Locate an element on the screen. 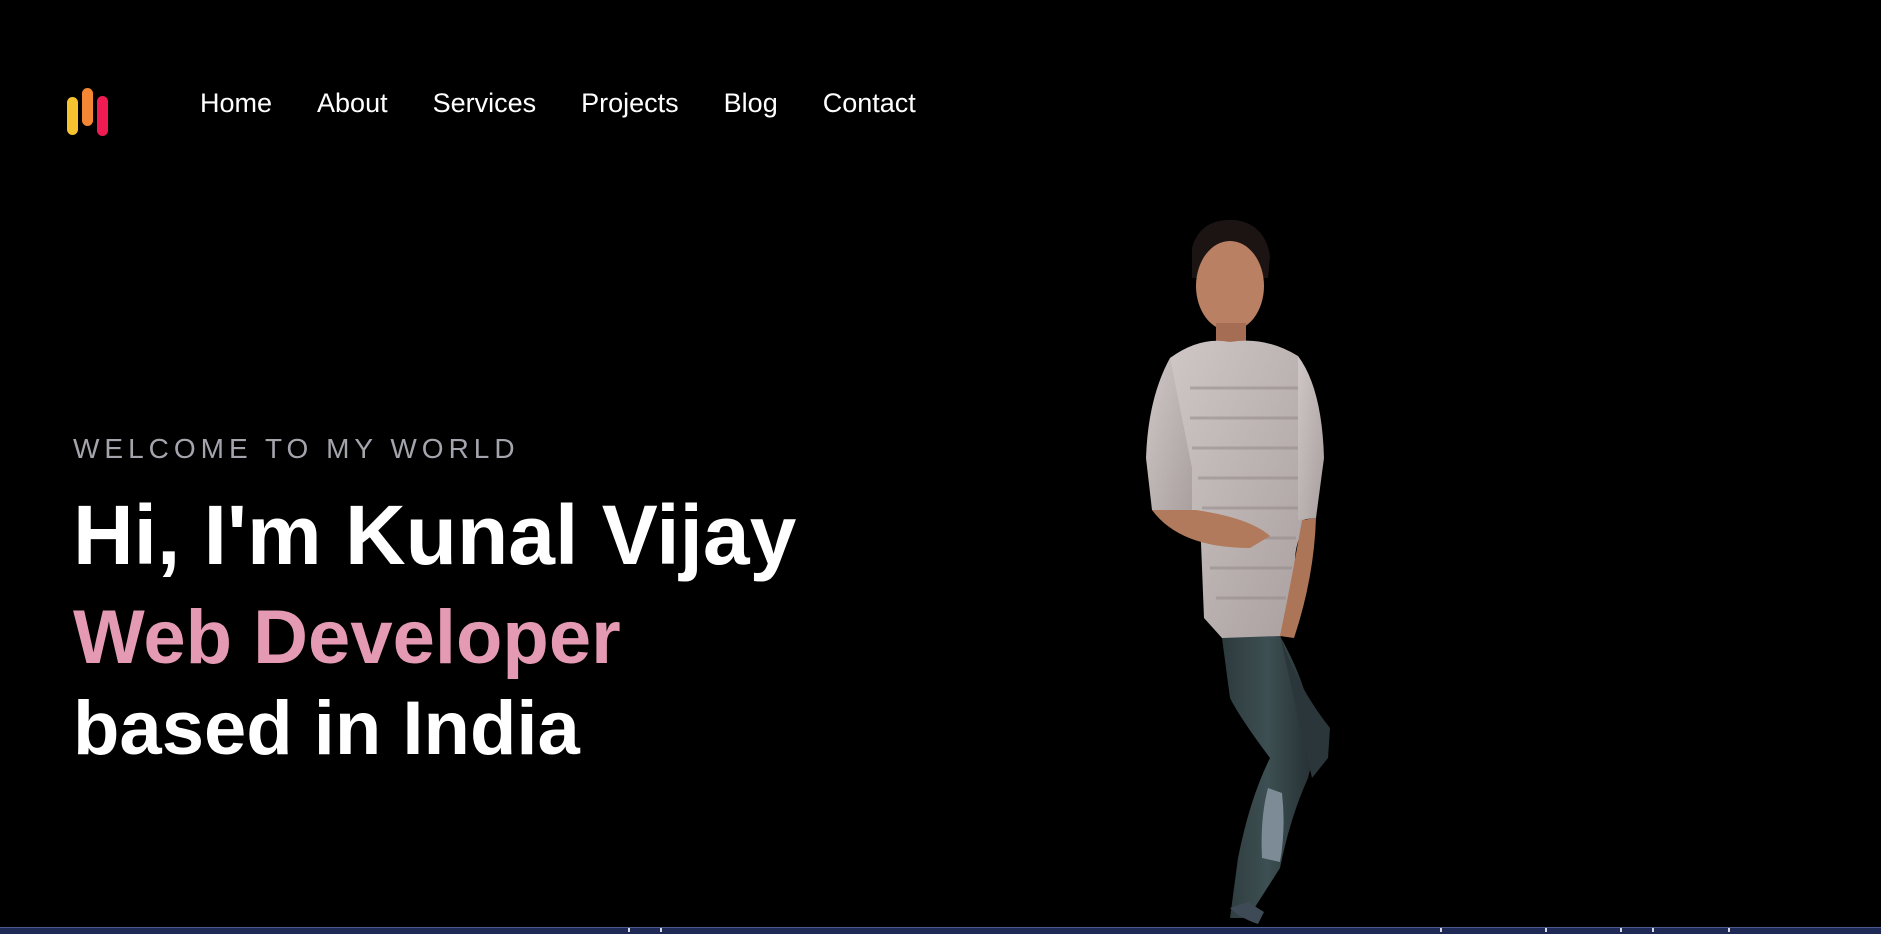 This screenshot has width=1881, height=934. hero-headline: Hi, I'm Kunal Vijay is located at coordinates (435, 535).